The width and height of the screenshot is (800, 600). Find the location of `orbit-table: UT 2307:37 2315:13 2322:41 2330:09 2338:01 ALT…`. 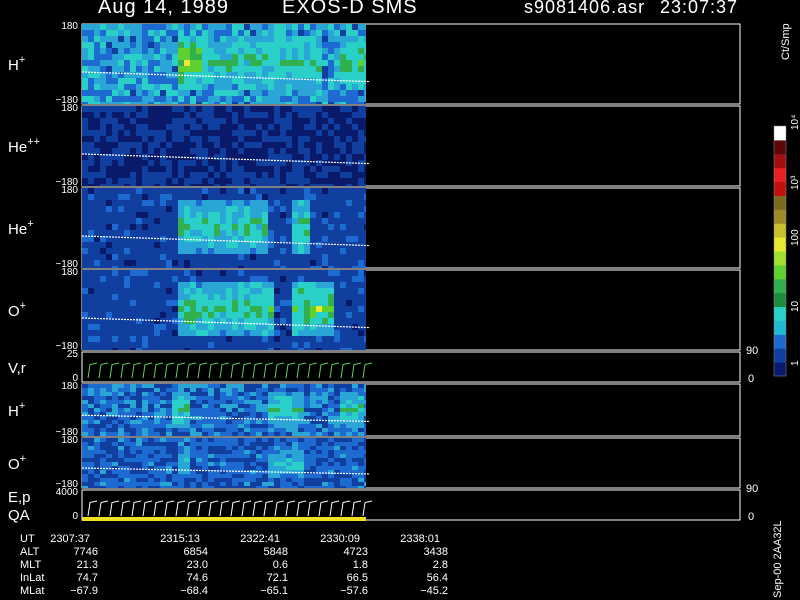

orbit-table: UT 2307:37 2315:13 2322:41 2330:09 2338:01 ALT… is located at coordinates (380, 564).